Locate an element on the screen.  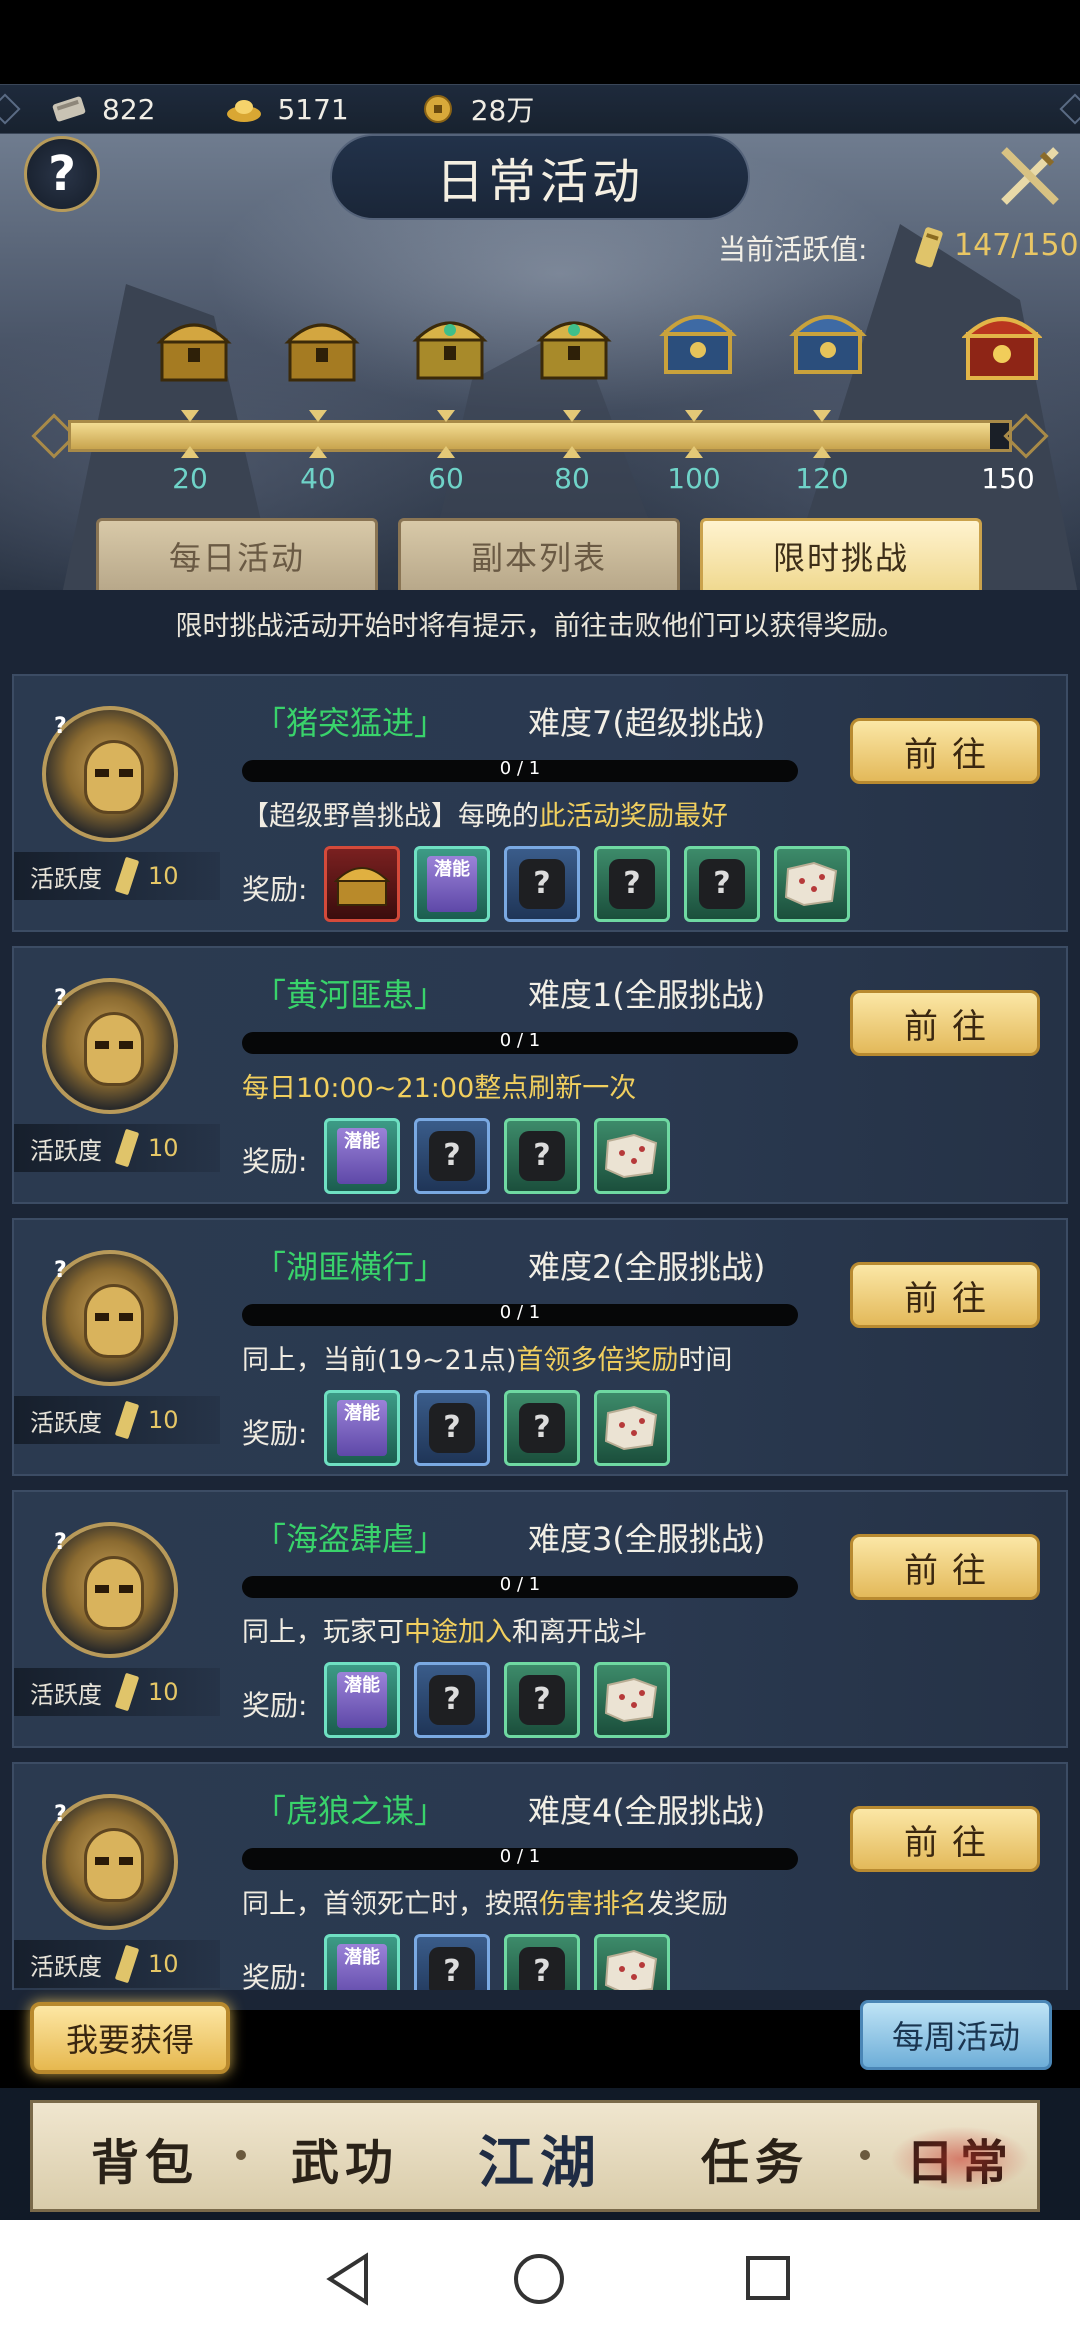
difficulty: 难度2(全服挑战) is located at coordinates (647, 1267).